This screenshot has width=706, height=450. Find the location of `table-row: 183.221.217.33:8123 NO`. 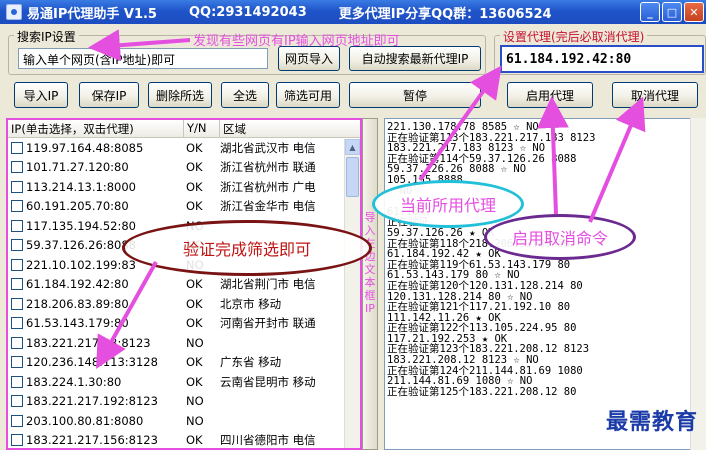

table-row: 183.221.217.33:8123 NO is located at coordinates (184, 343).